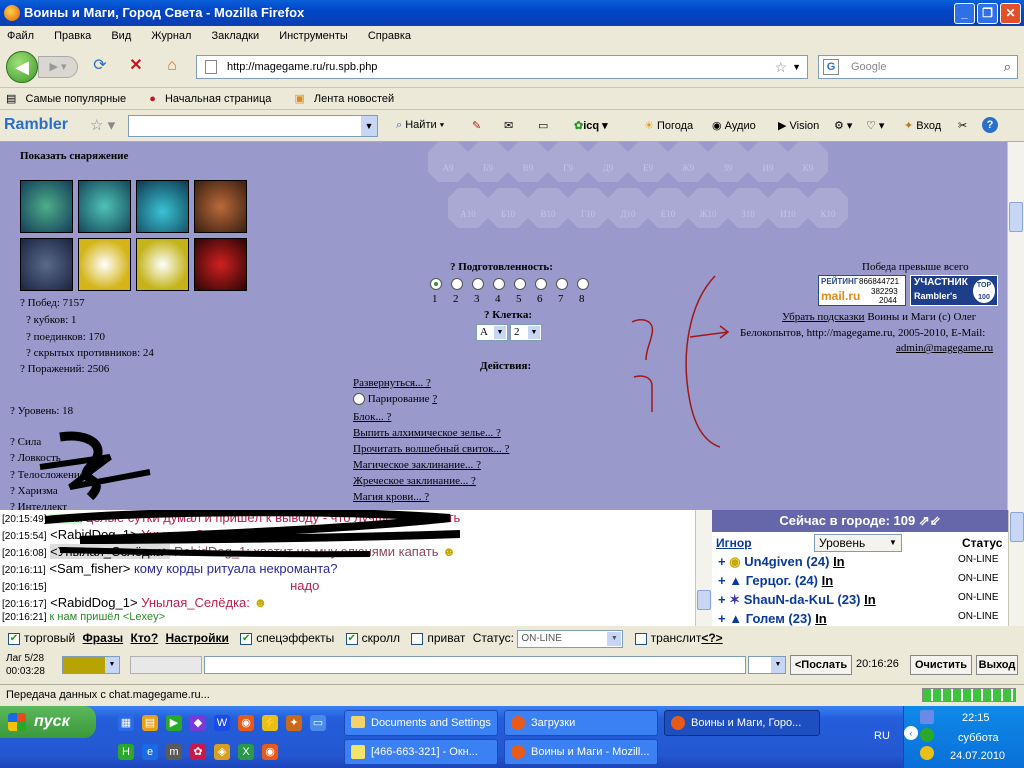 The image size is (1024, 768). Describe the element at coordinates (767, 665) in the screenshot. I see `smiley-select: ▼` at that location.